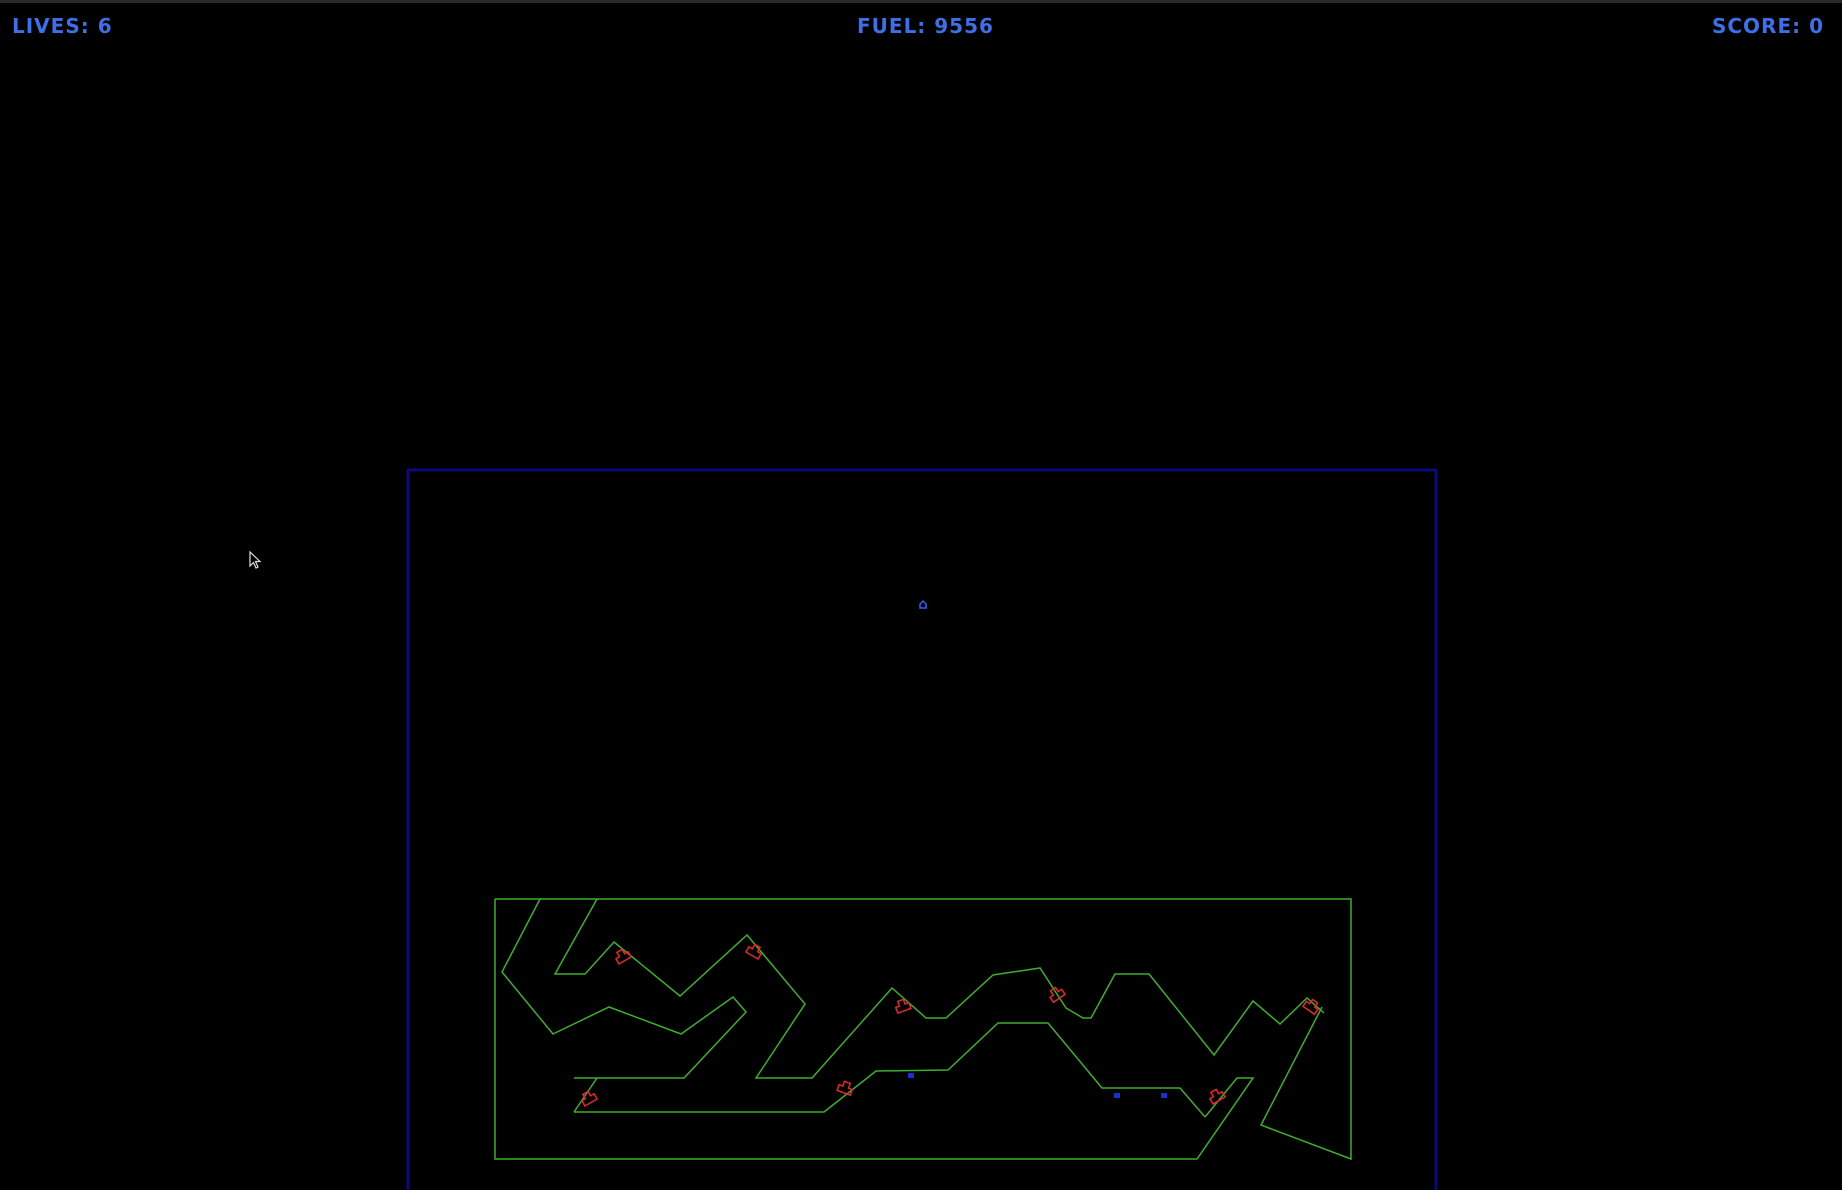  What do you see at coordinates (621, 988) in the screenshot?
I see `terrain-left-wall` at bounding box center [621, 988].